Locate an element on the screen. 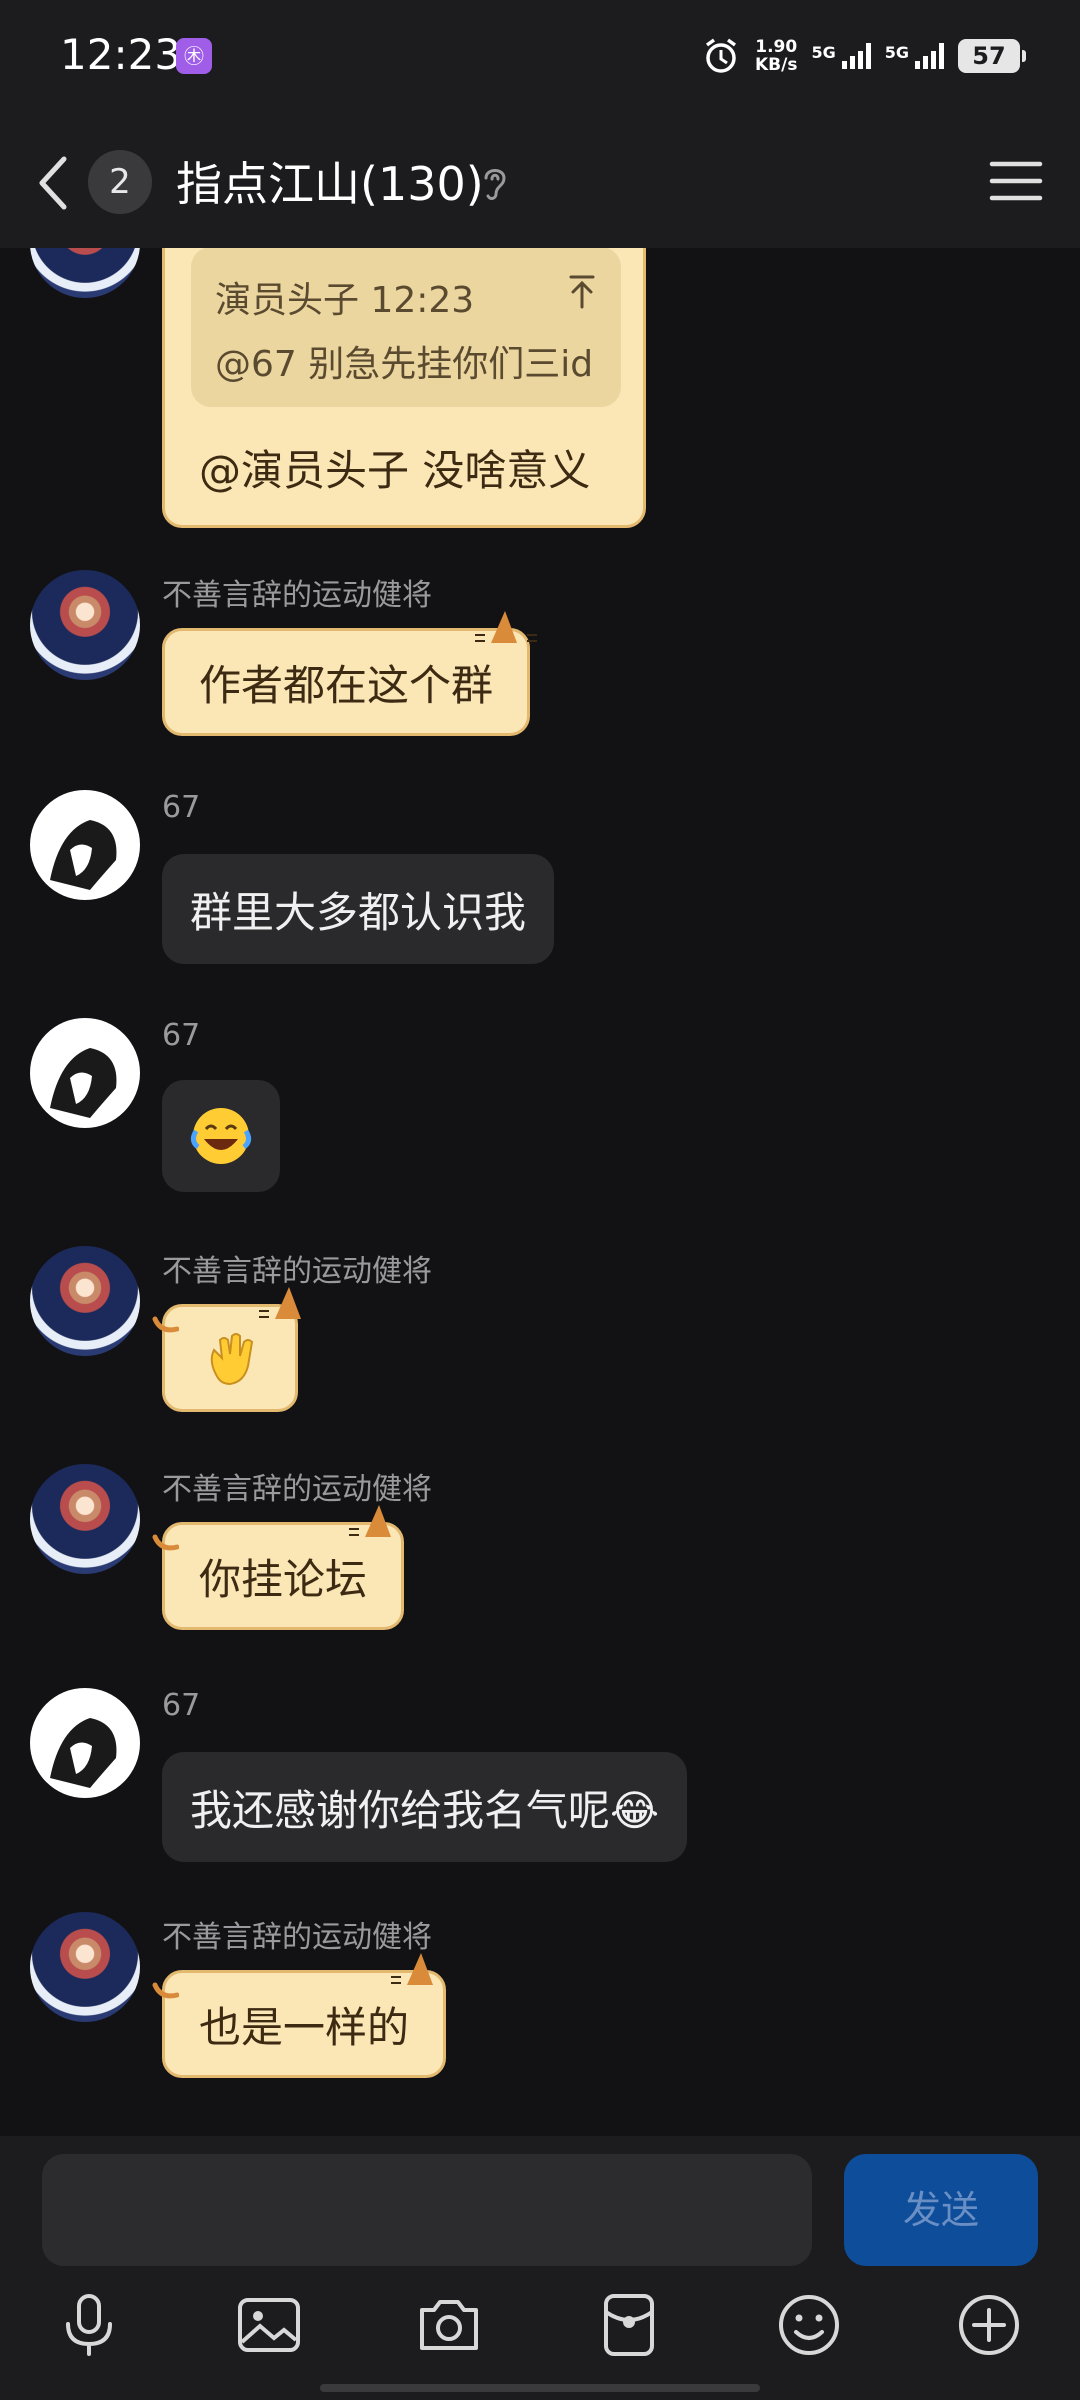 This screenshot has height=2400, width=1080. quoted-message: 演员头子 12:23 @67 别急先挂你们三id is located at coordinates (406, 327).